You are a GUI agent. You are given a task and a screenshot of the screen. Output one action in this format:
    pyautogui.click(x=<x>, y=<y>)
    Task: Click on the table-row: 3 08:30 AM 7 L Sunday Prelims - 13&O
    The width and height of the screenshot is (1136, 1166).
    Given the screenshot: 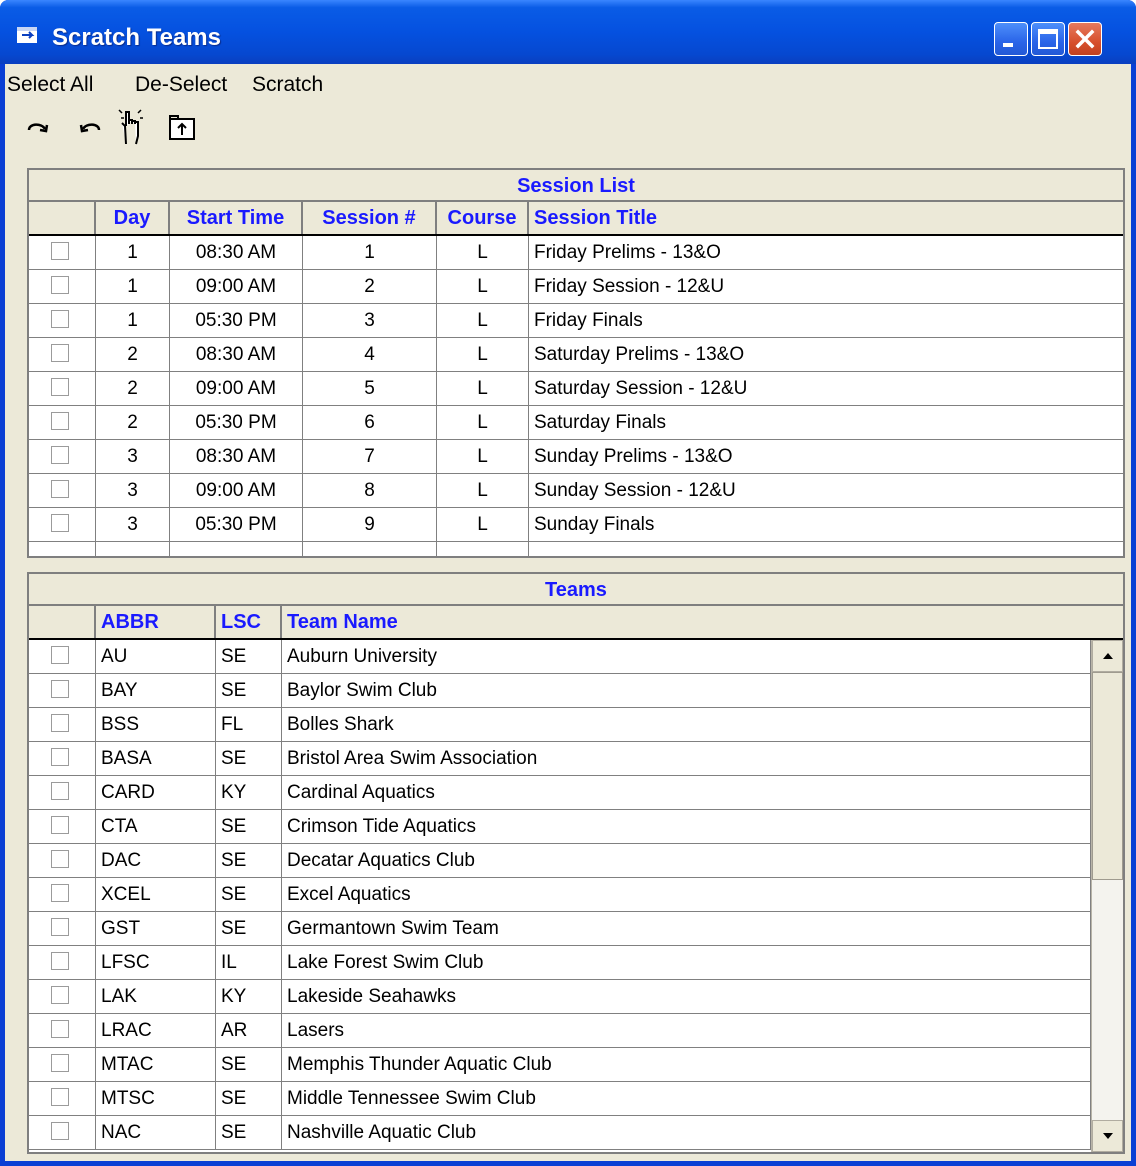 What is the action you would take?
    pyautogui.click(x=576, y=457)
    